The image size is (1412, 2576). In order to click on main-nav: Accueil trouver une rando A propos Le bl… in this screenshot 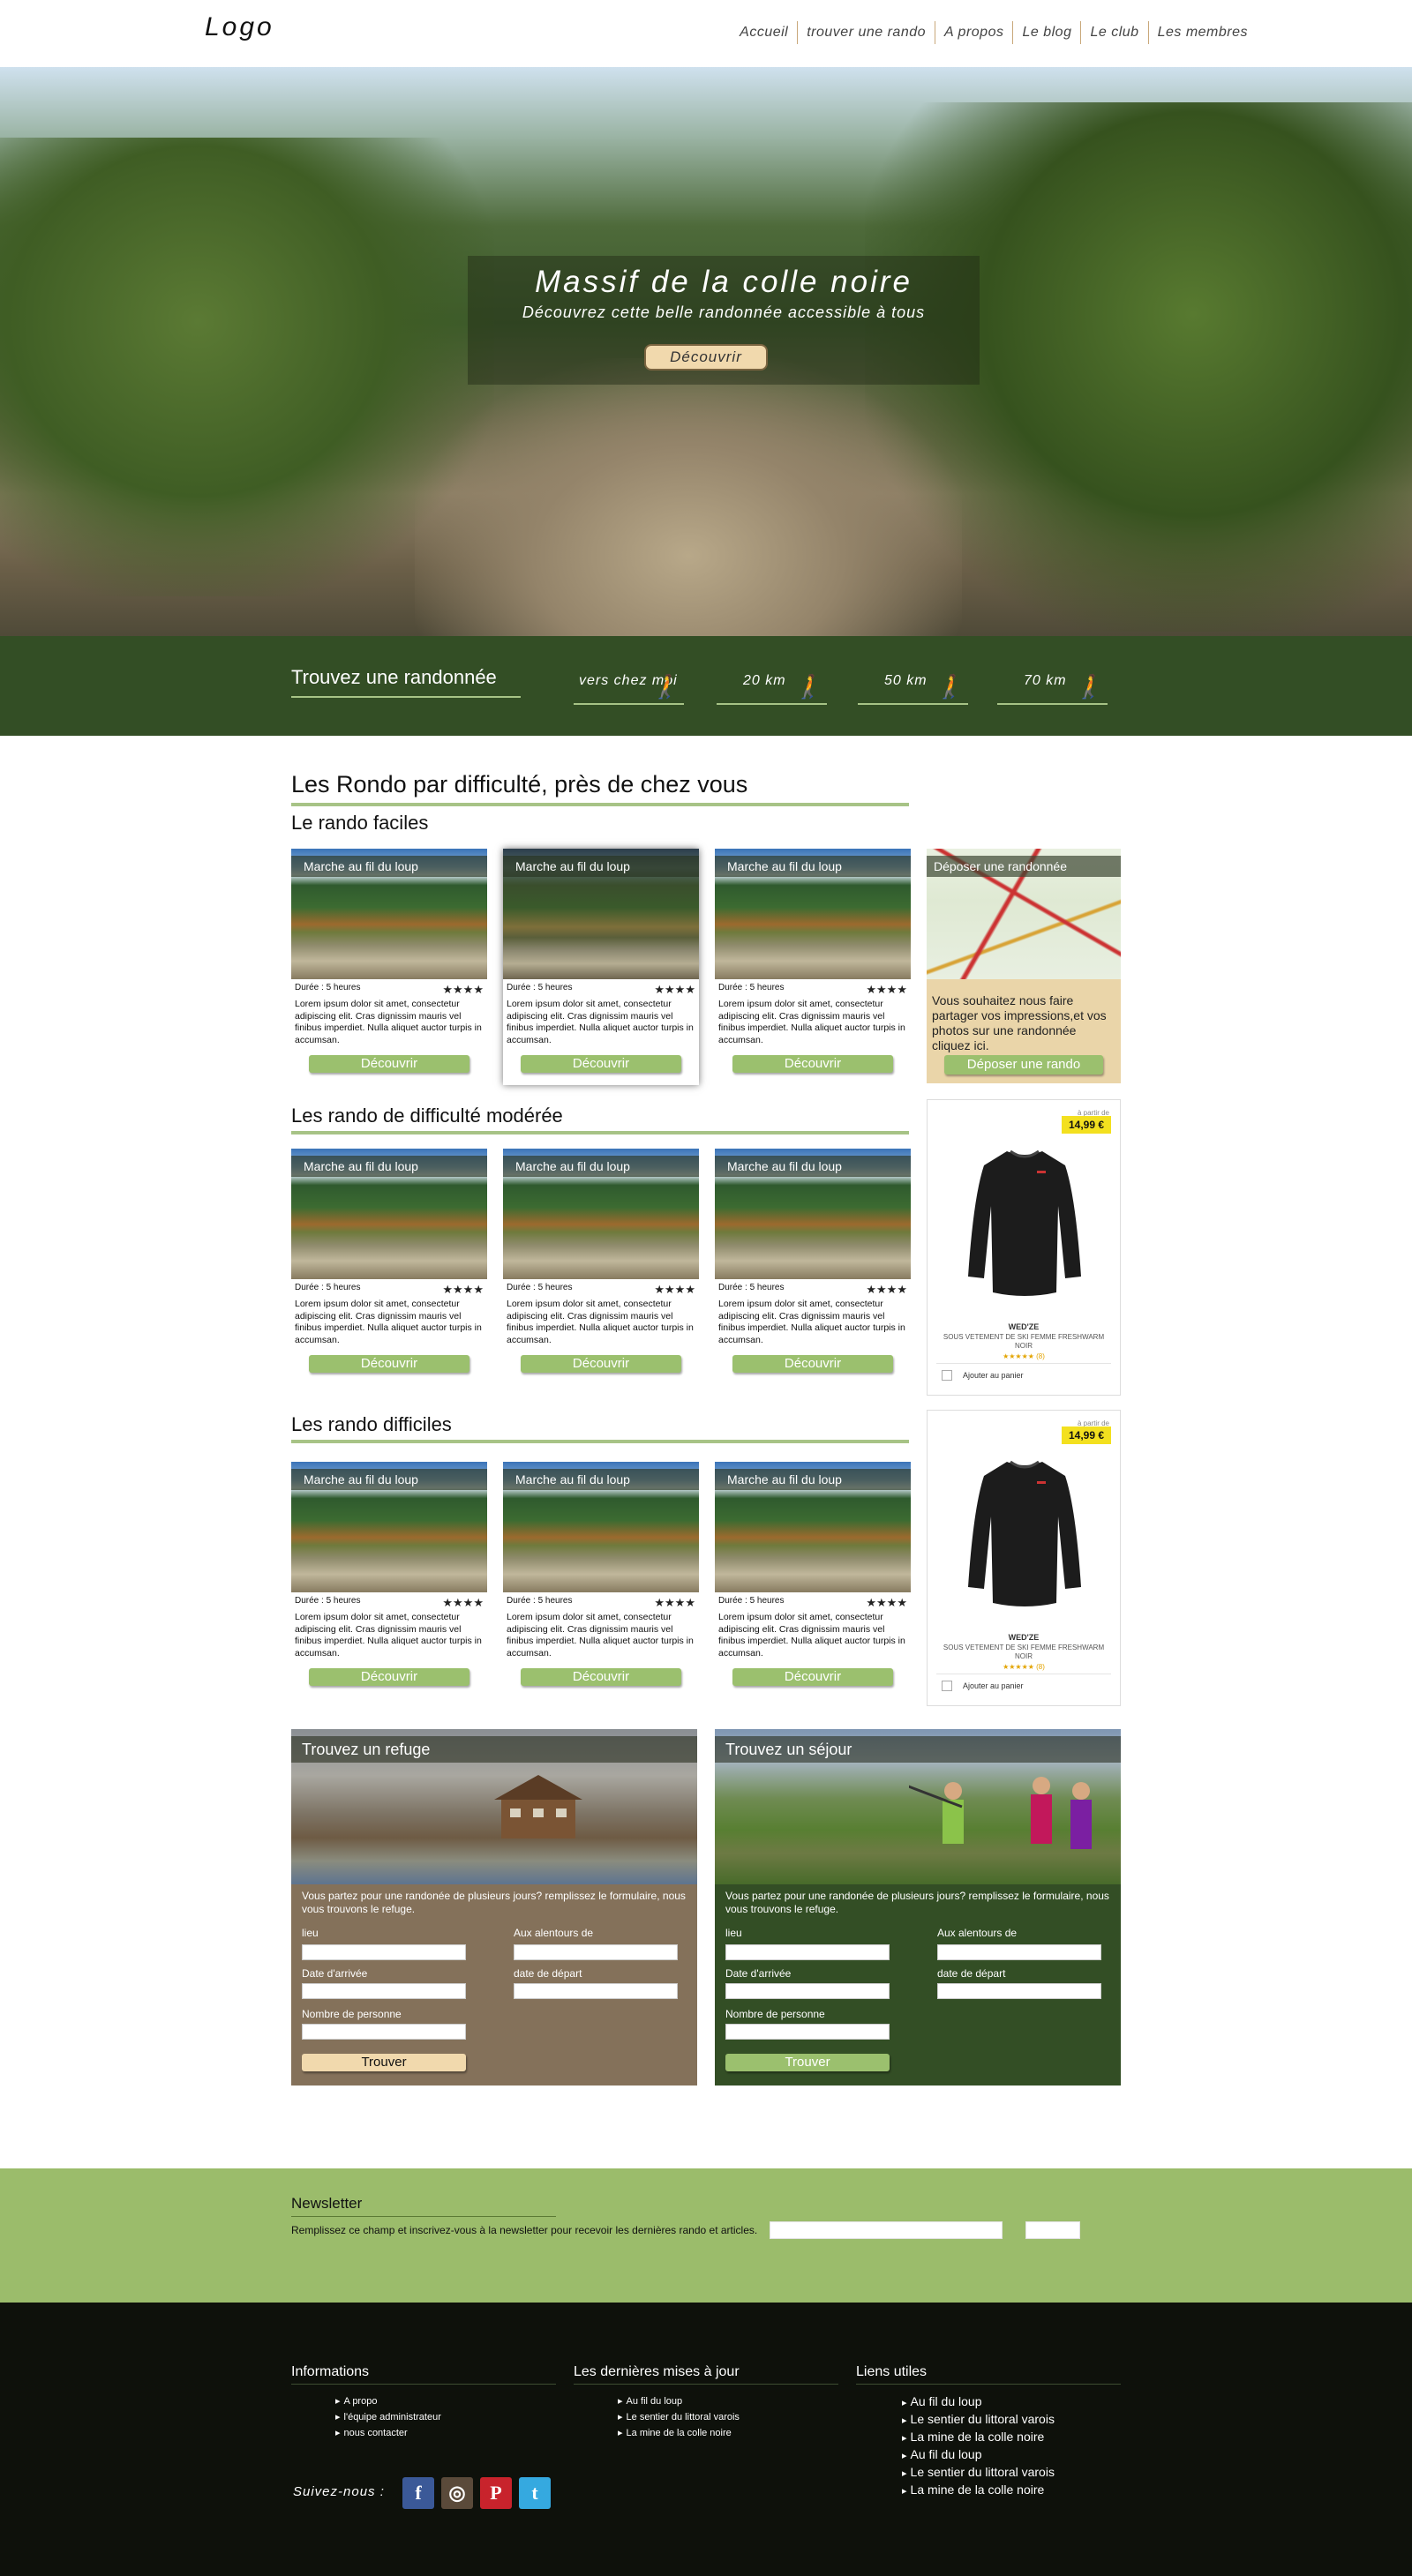, I will do `click(994, 33)`.